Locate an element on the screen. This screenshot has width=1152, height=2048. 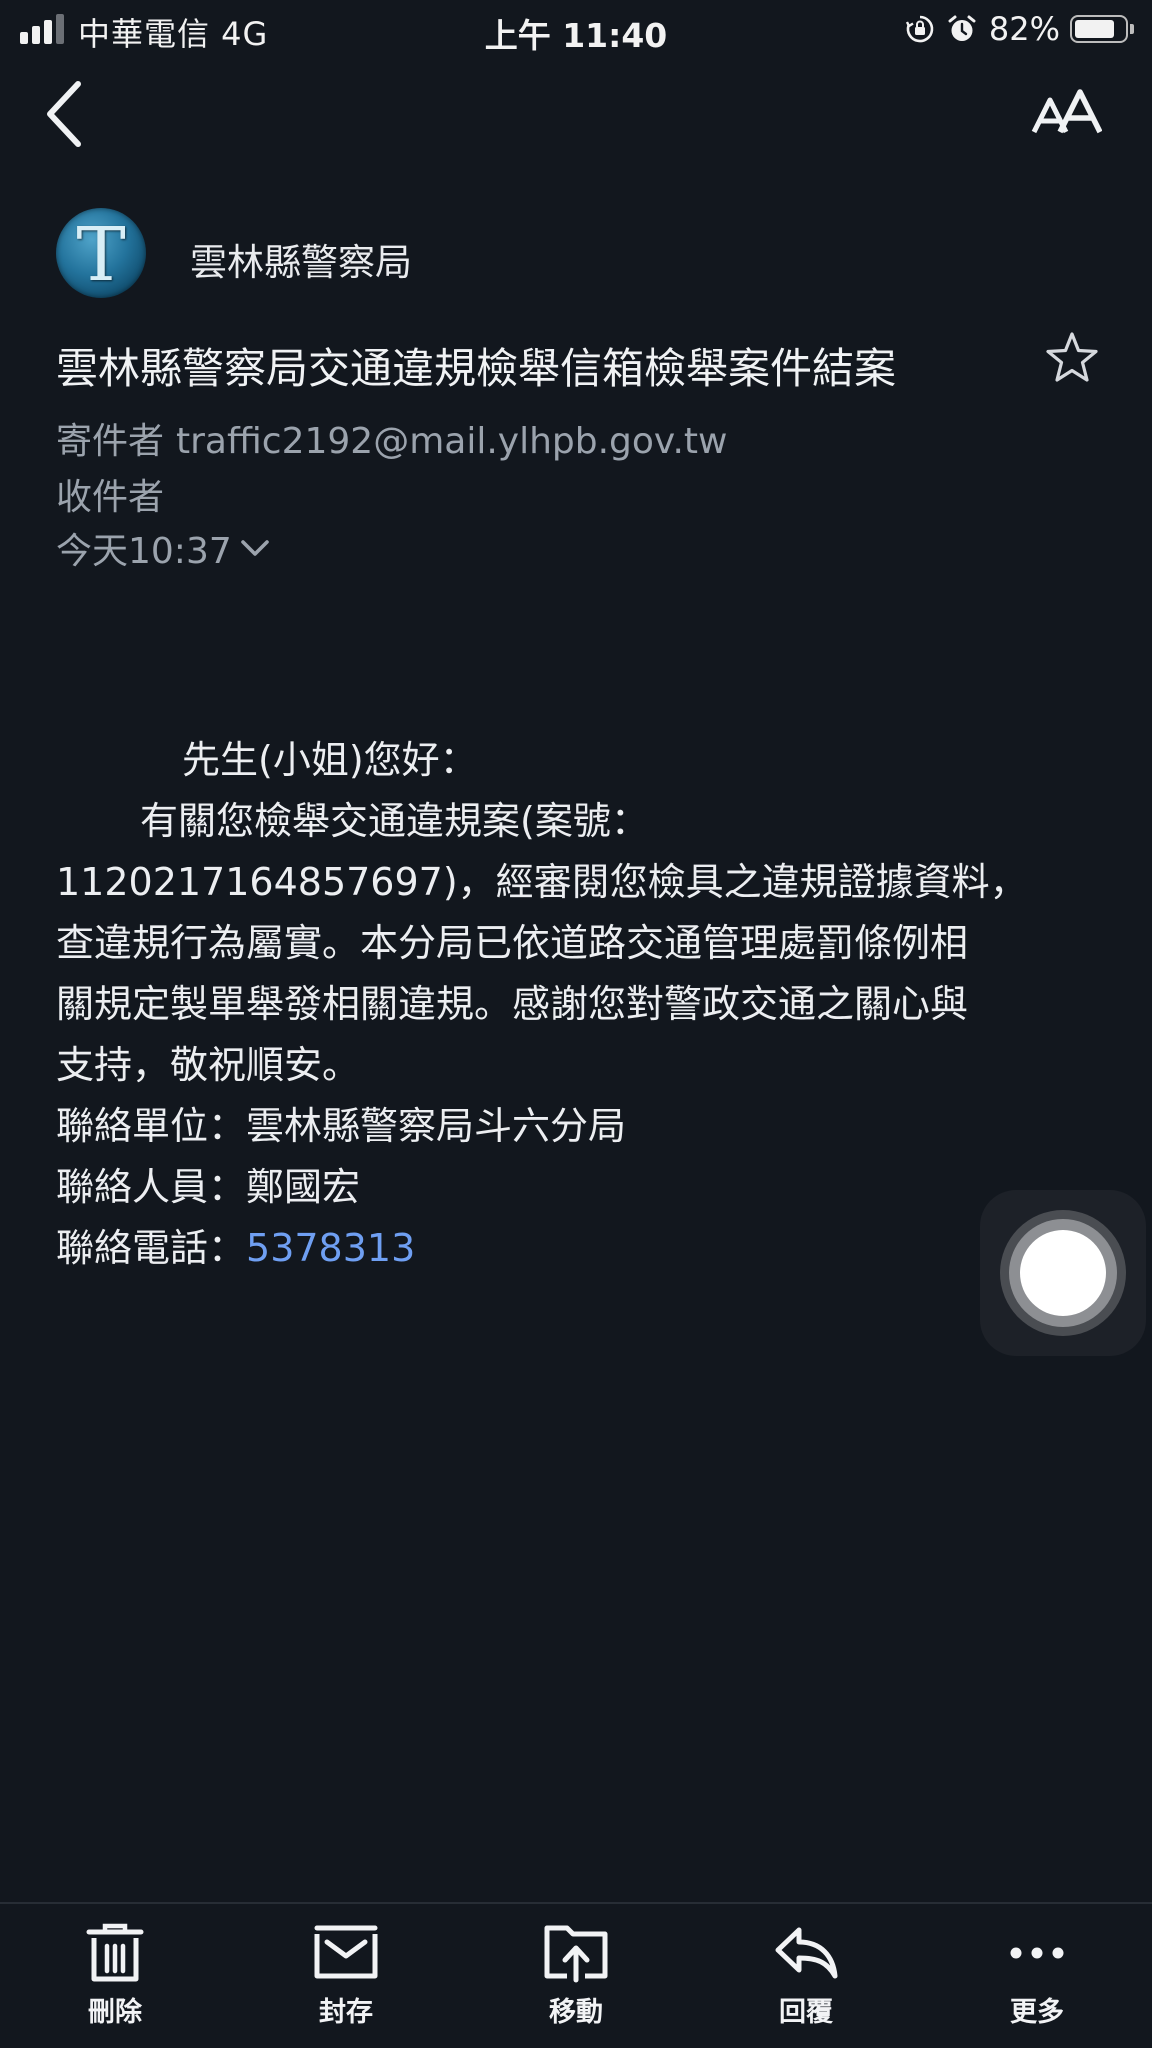
reply-label: 回覆 is located at coordinates (806, 2012).